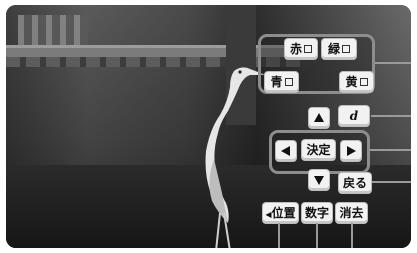 This screenshot has height=253, width=417. I want to click on up-button, so click(319, 118).